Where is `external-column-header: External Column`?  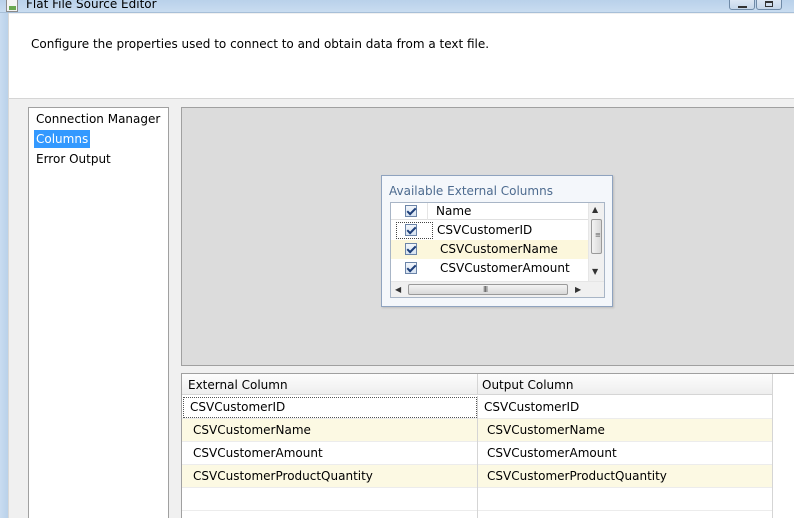
external-column-header: External Column is located at coordinates (238, 385).